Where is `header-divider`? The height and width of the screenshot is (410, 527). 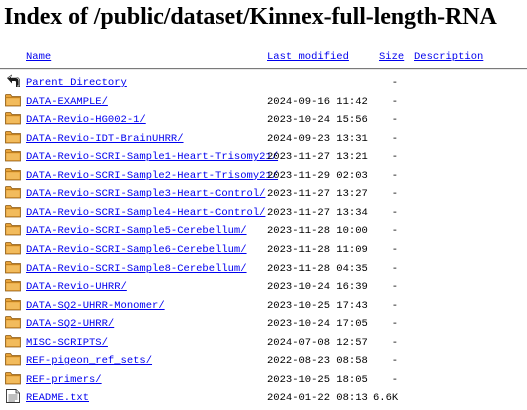 header-divider is located at coordinates (263, 69).